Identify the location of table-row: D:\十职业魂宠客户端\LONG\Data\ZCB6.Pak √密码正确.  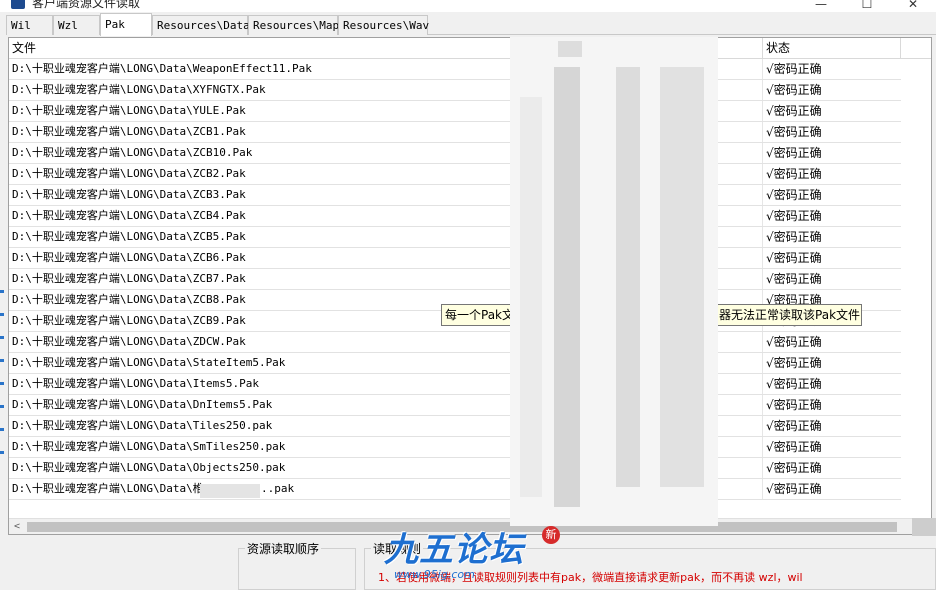
(455, 258).